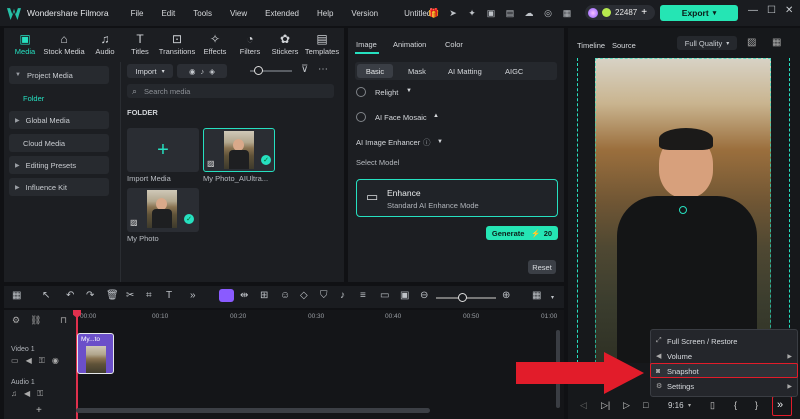 This screenshot has height=419, width=800. I want to click on search-input: Search media, so click(167, 91).